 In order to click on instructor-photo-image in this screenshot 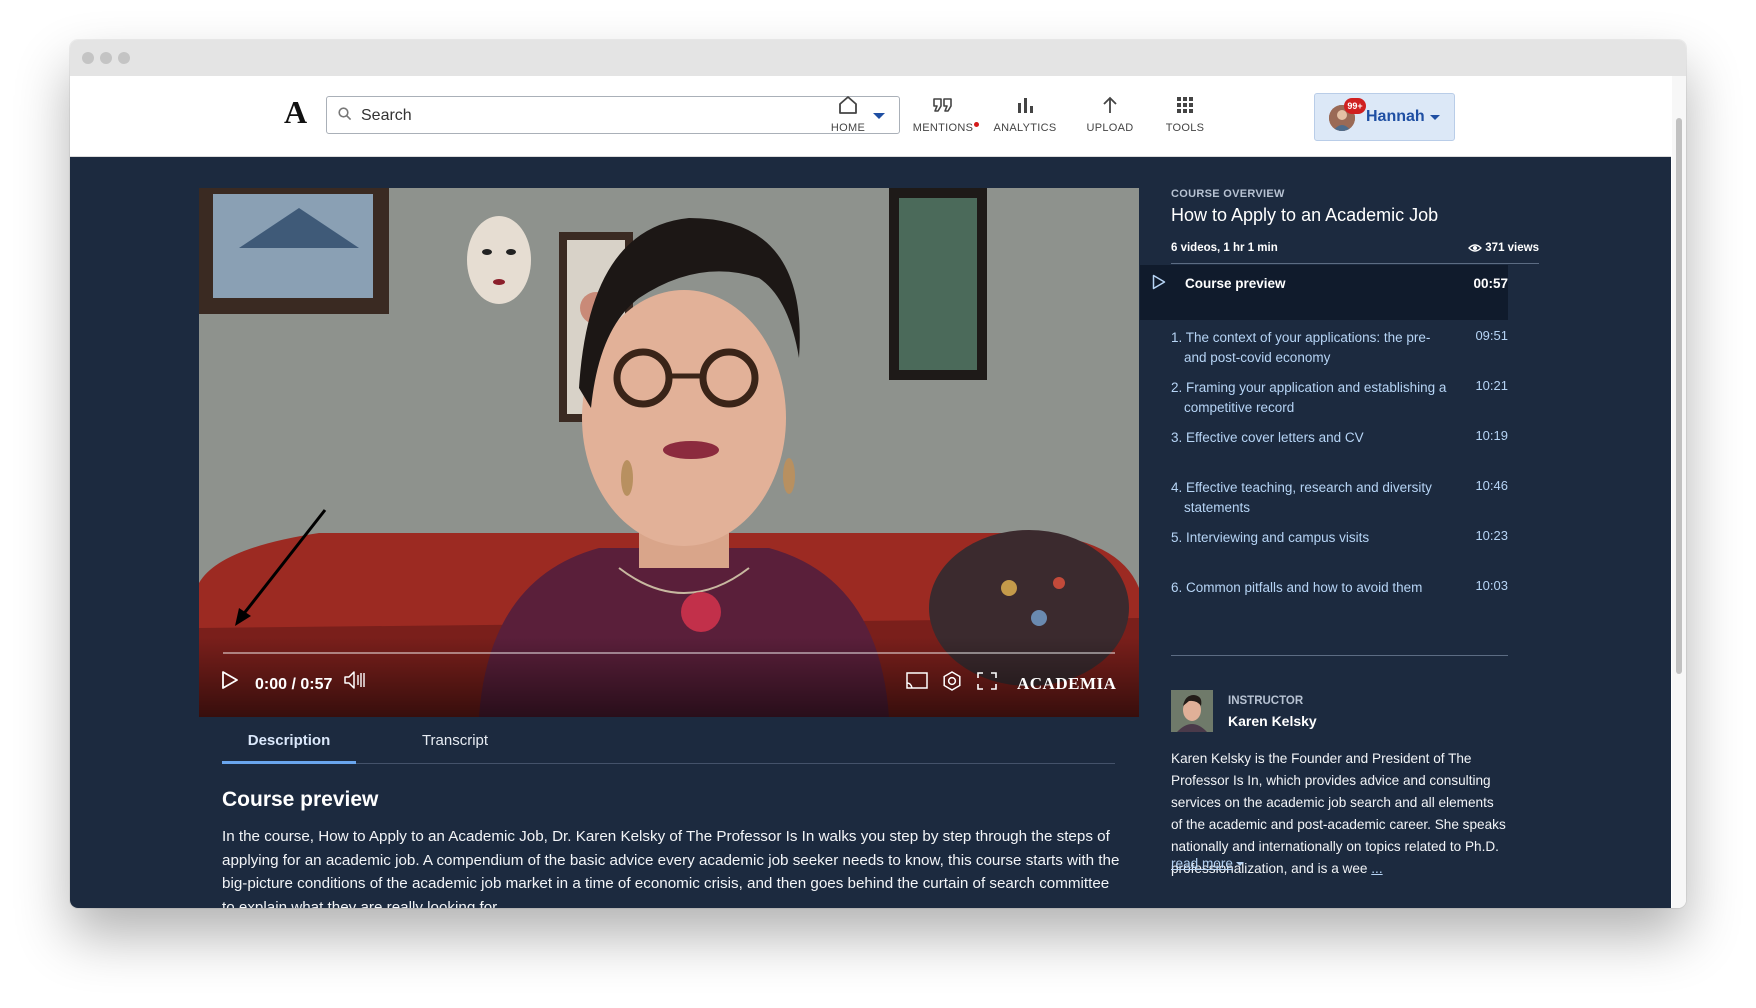, I will do `click(1192, 711)`.